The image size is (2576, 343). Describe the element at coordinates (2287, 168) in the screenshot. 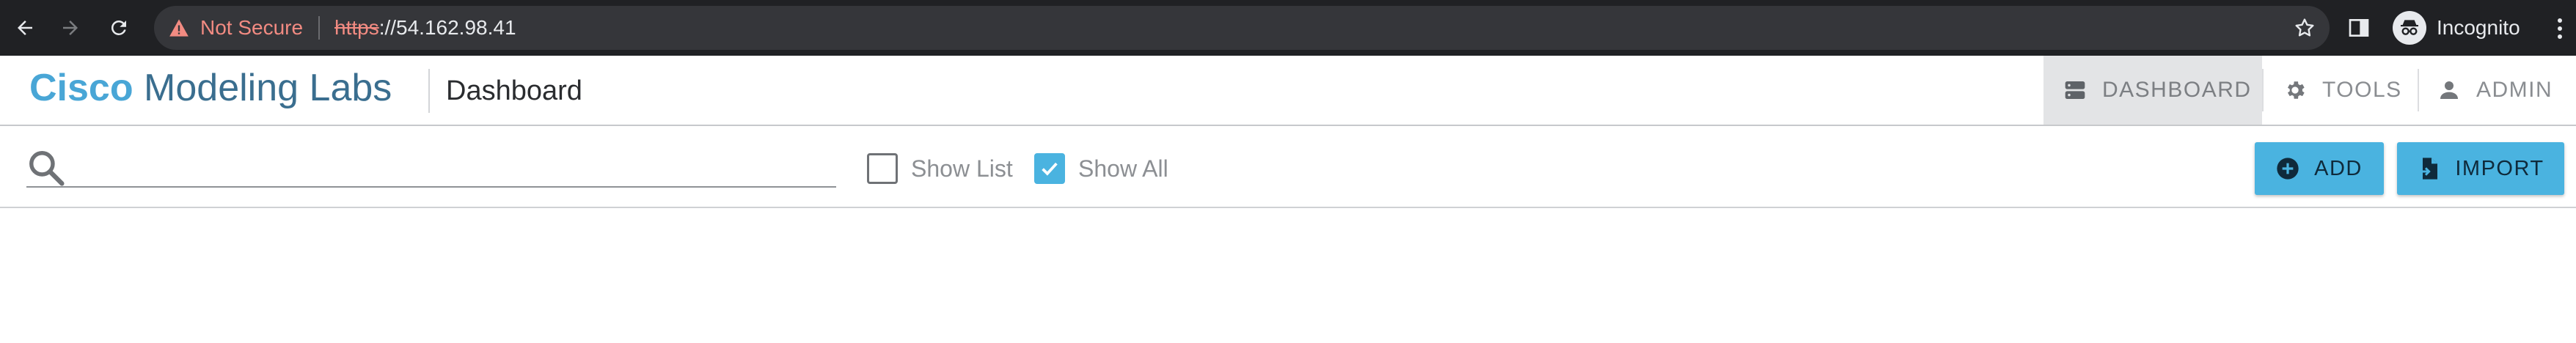

I see `plus-circle-icon` at that location.